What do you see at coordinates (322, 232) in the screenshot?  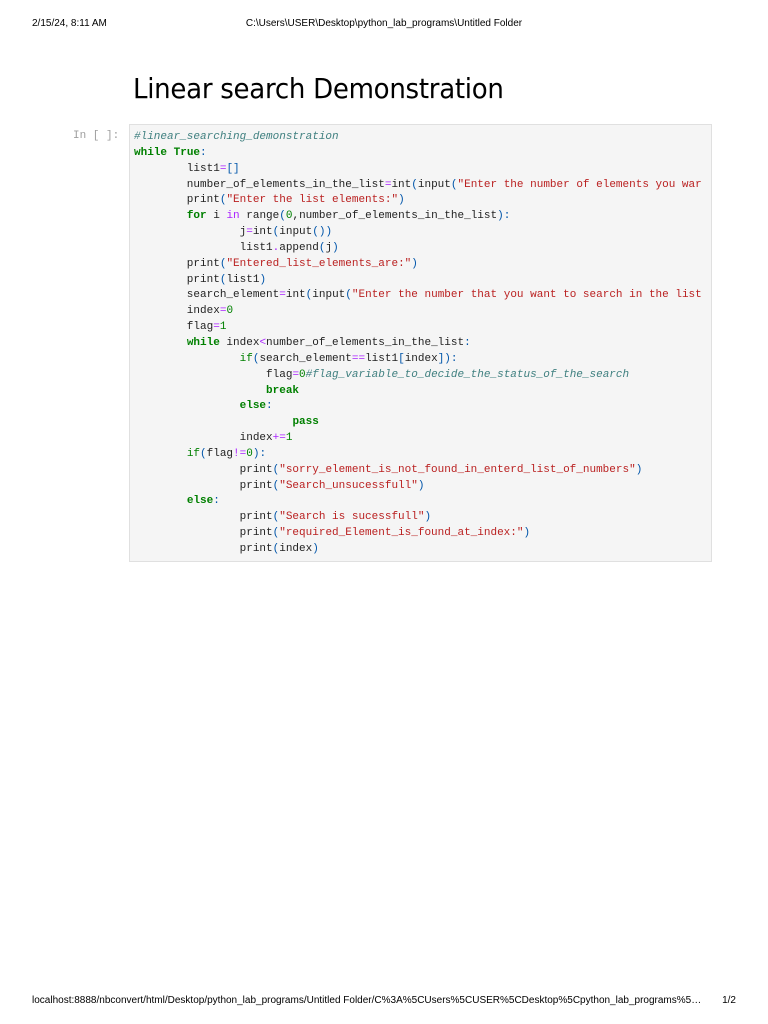 I see `code-token: ())` at bounding box center [322, 232].